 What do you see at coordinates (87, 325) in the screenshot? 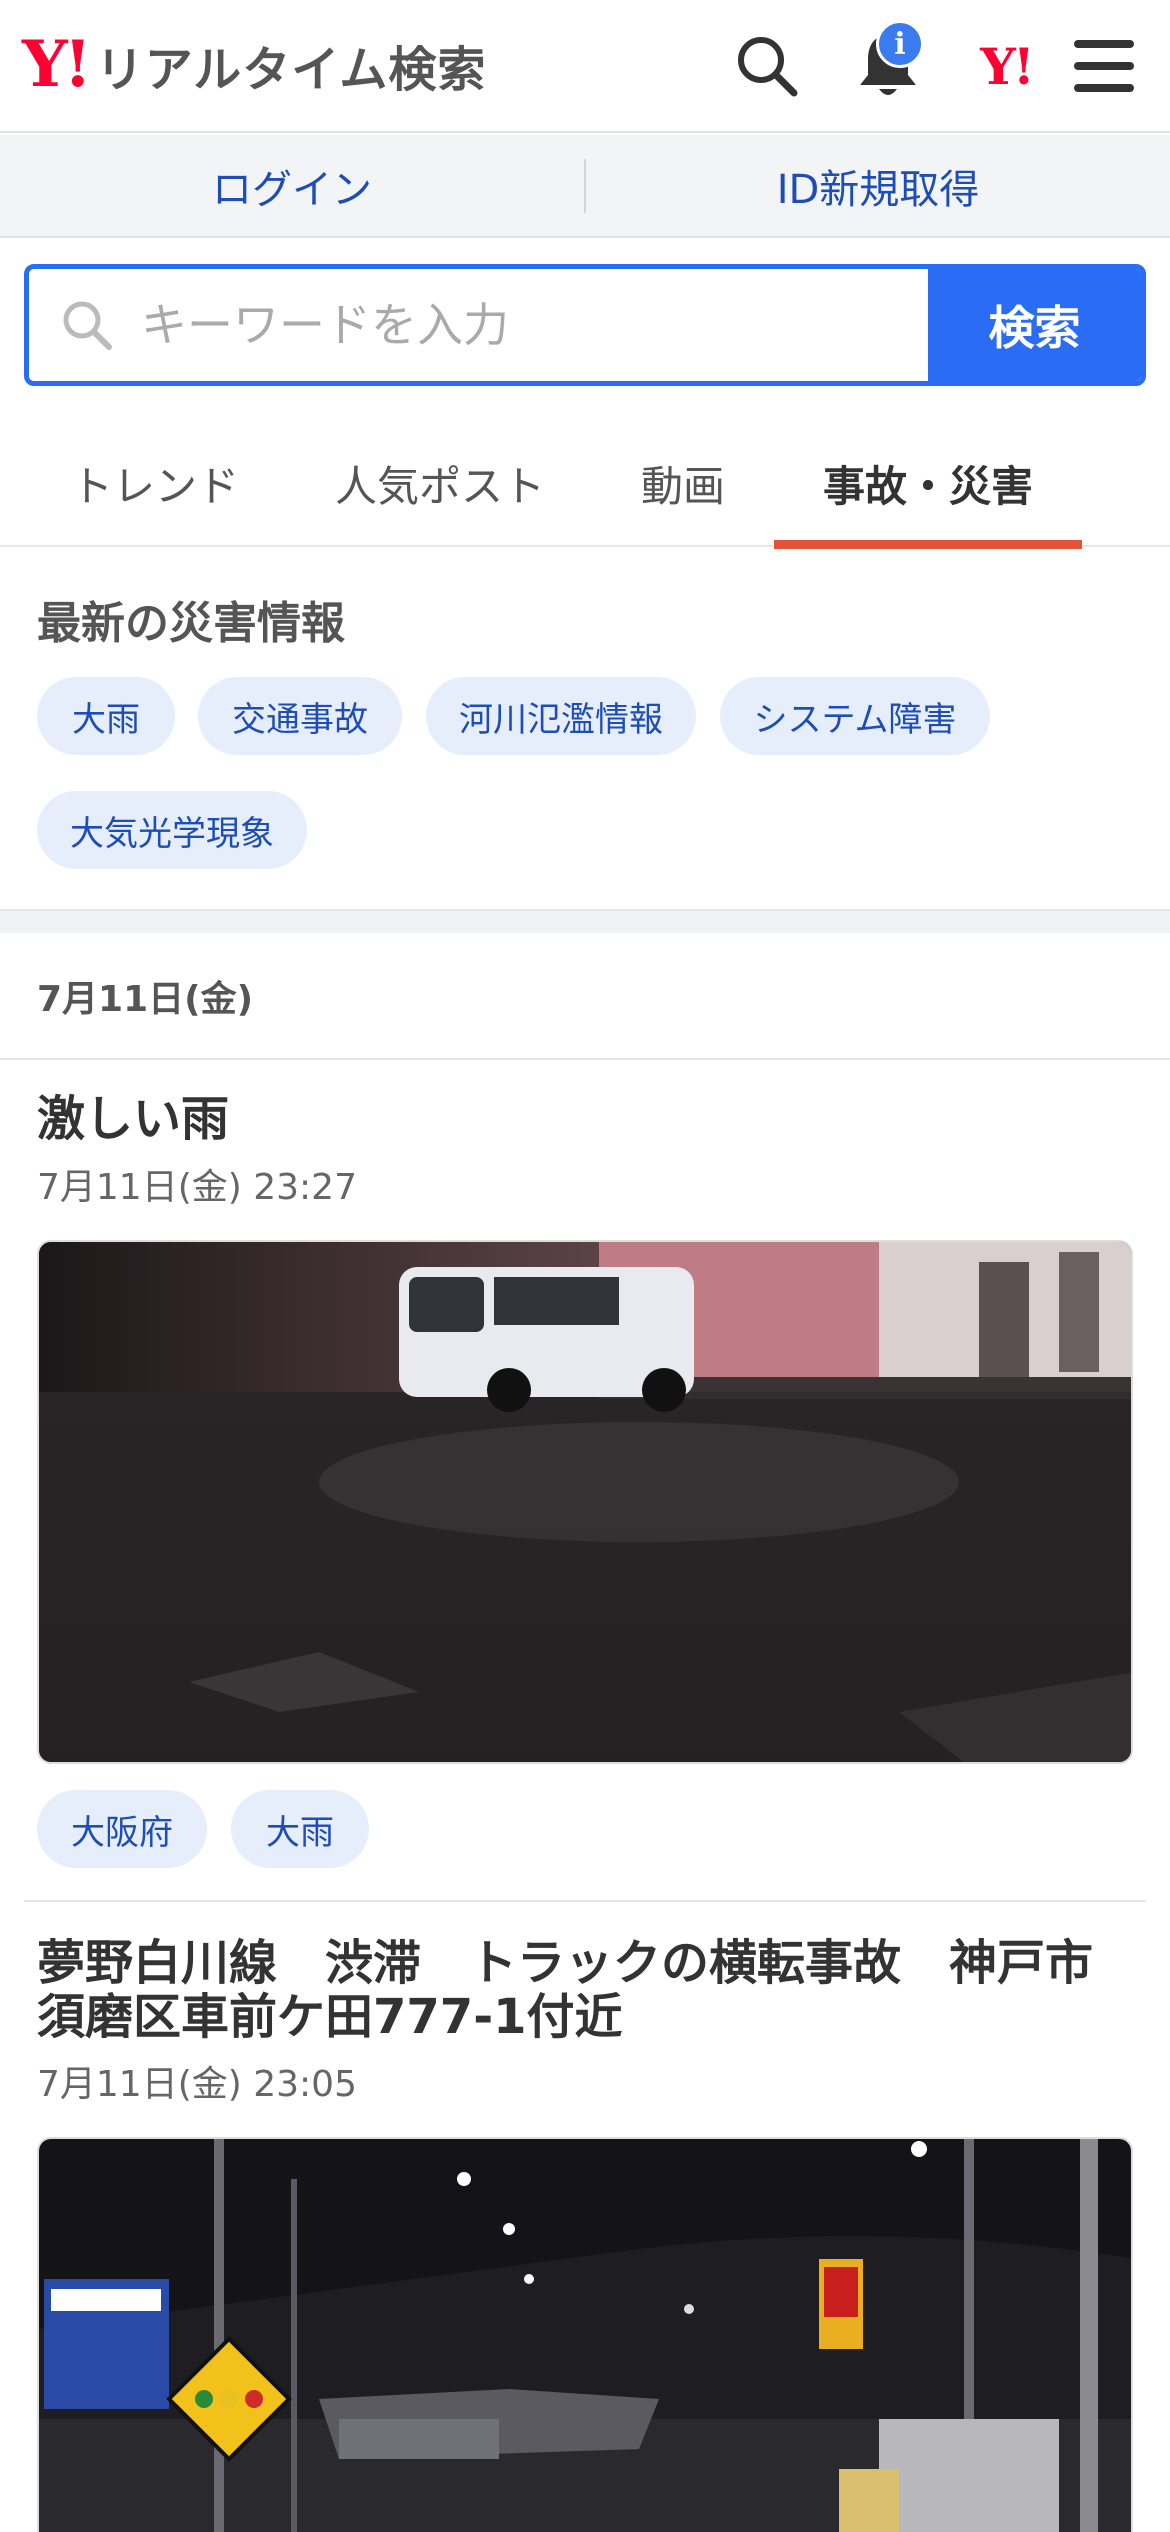
I see `search-field-icon` at bounding box center [87, 325].